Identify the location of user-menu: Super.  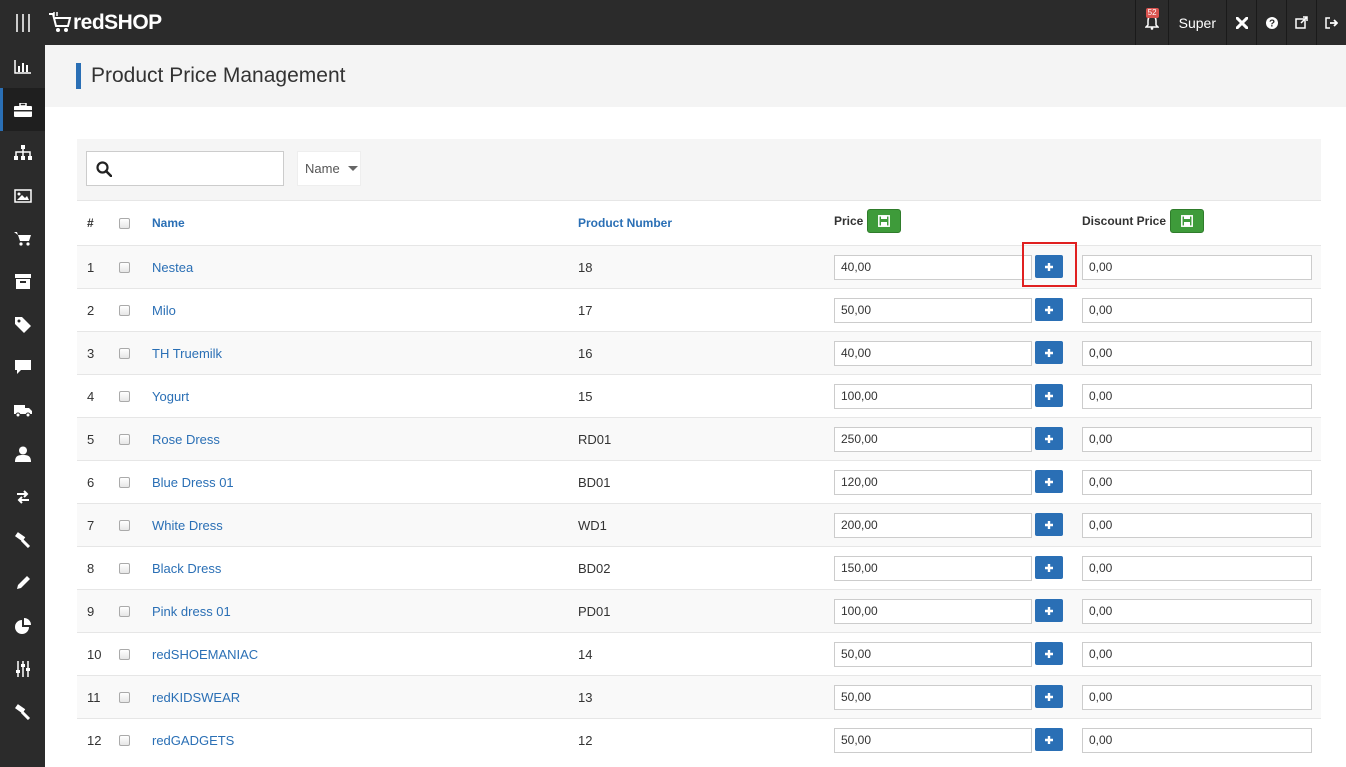
(1196, 22).